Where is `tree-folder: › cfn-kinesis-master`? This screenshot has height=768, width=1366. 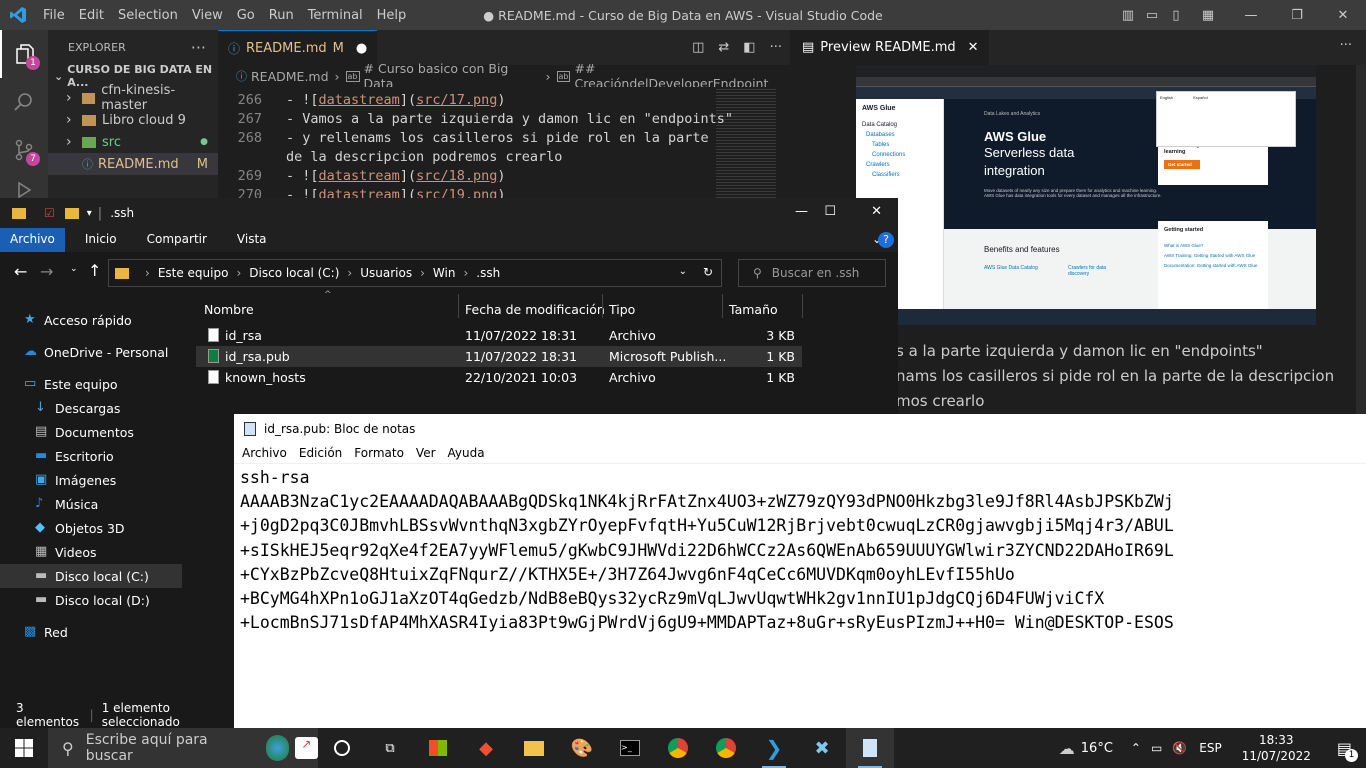
tree-folder: › cfn-kinesis-master is located at coordinates (133, 98).